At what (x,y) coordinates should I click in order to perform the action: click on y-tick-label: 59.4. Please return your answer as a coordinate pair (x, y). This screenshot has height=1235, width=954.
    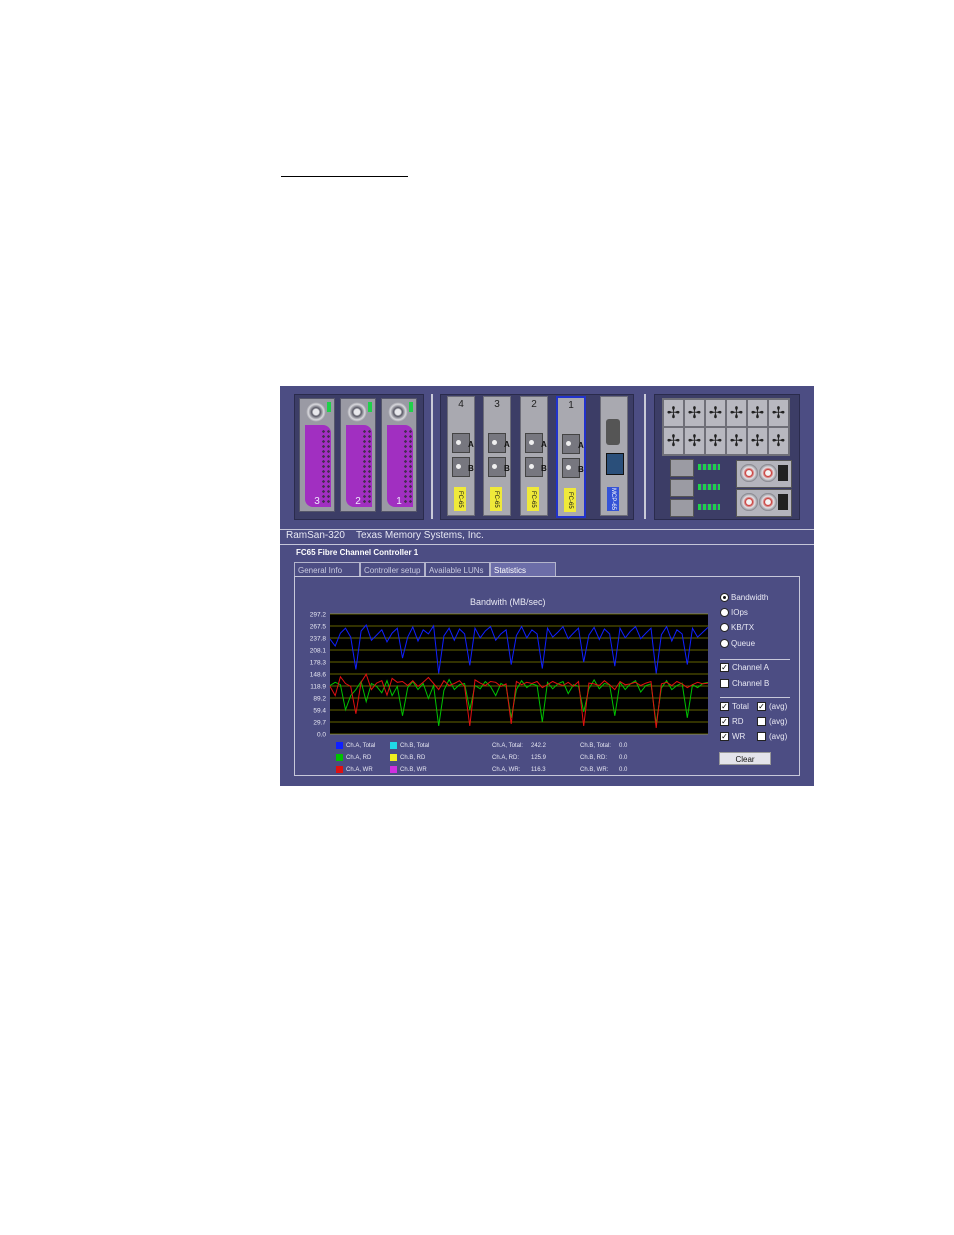
    Looking at the image, I should click on (319, 711).